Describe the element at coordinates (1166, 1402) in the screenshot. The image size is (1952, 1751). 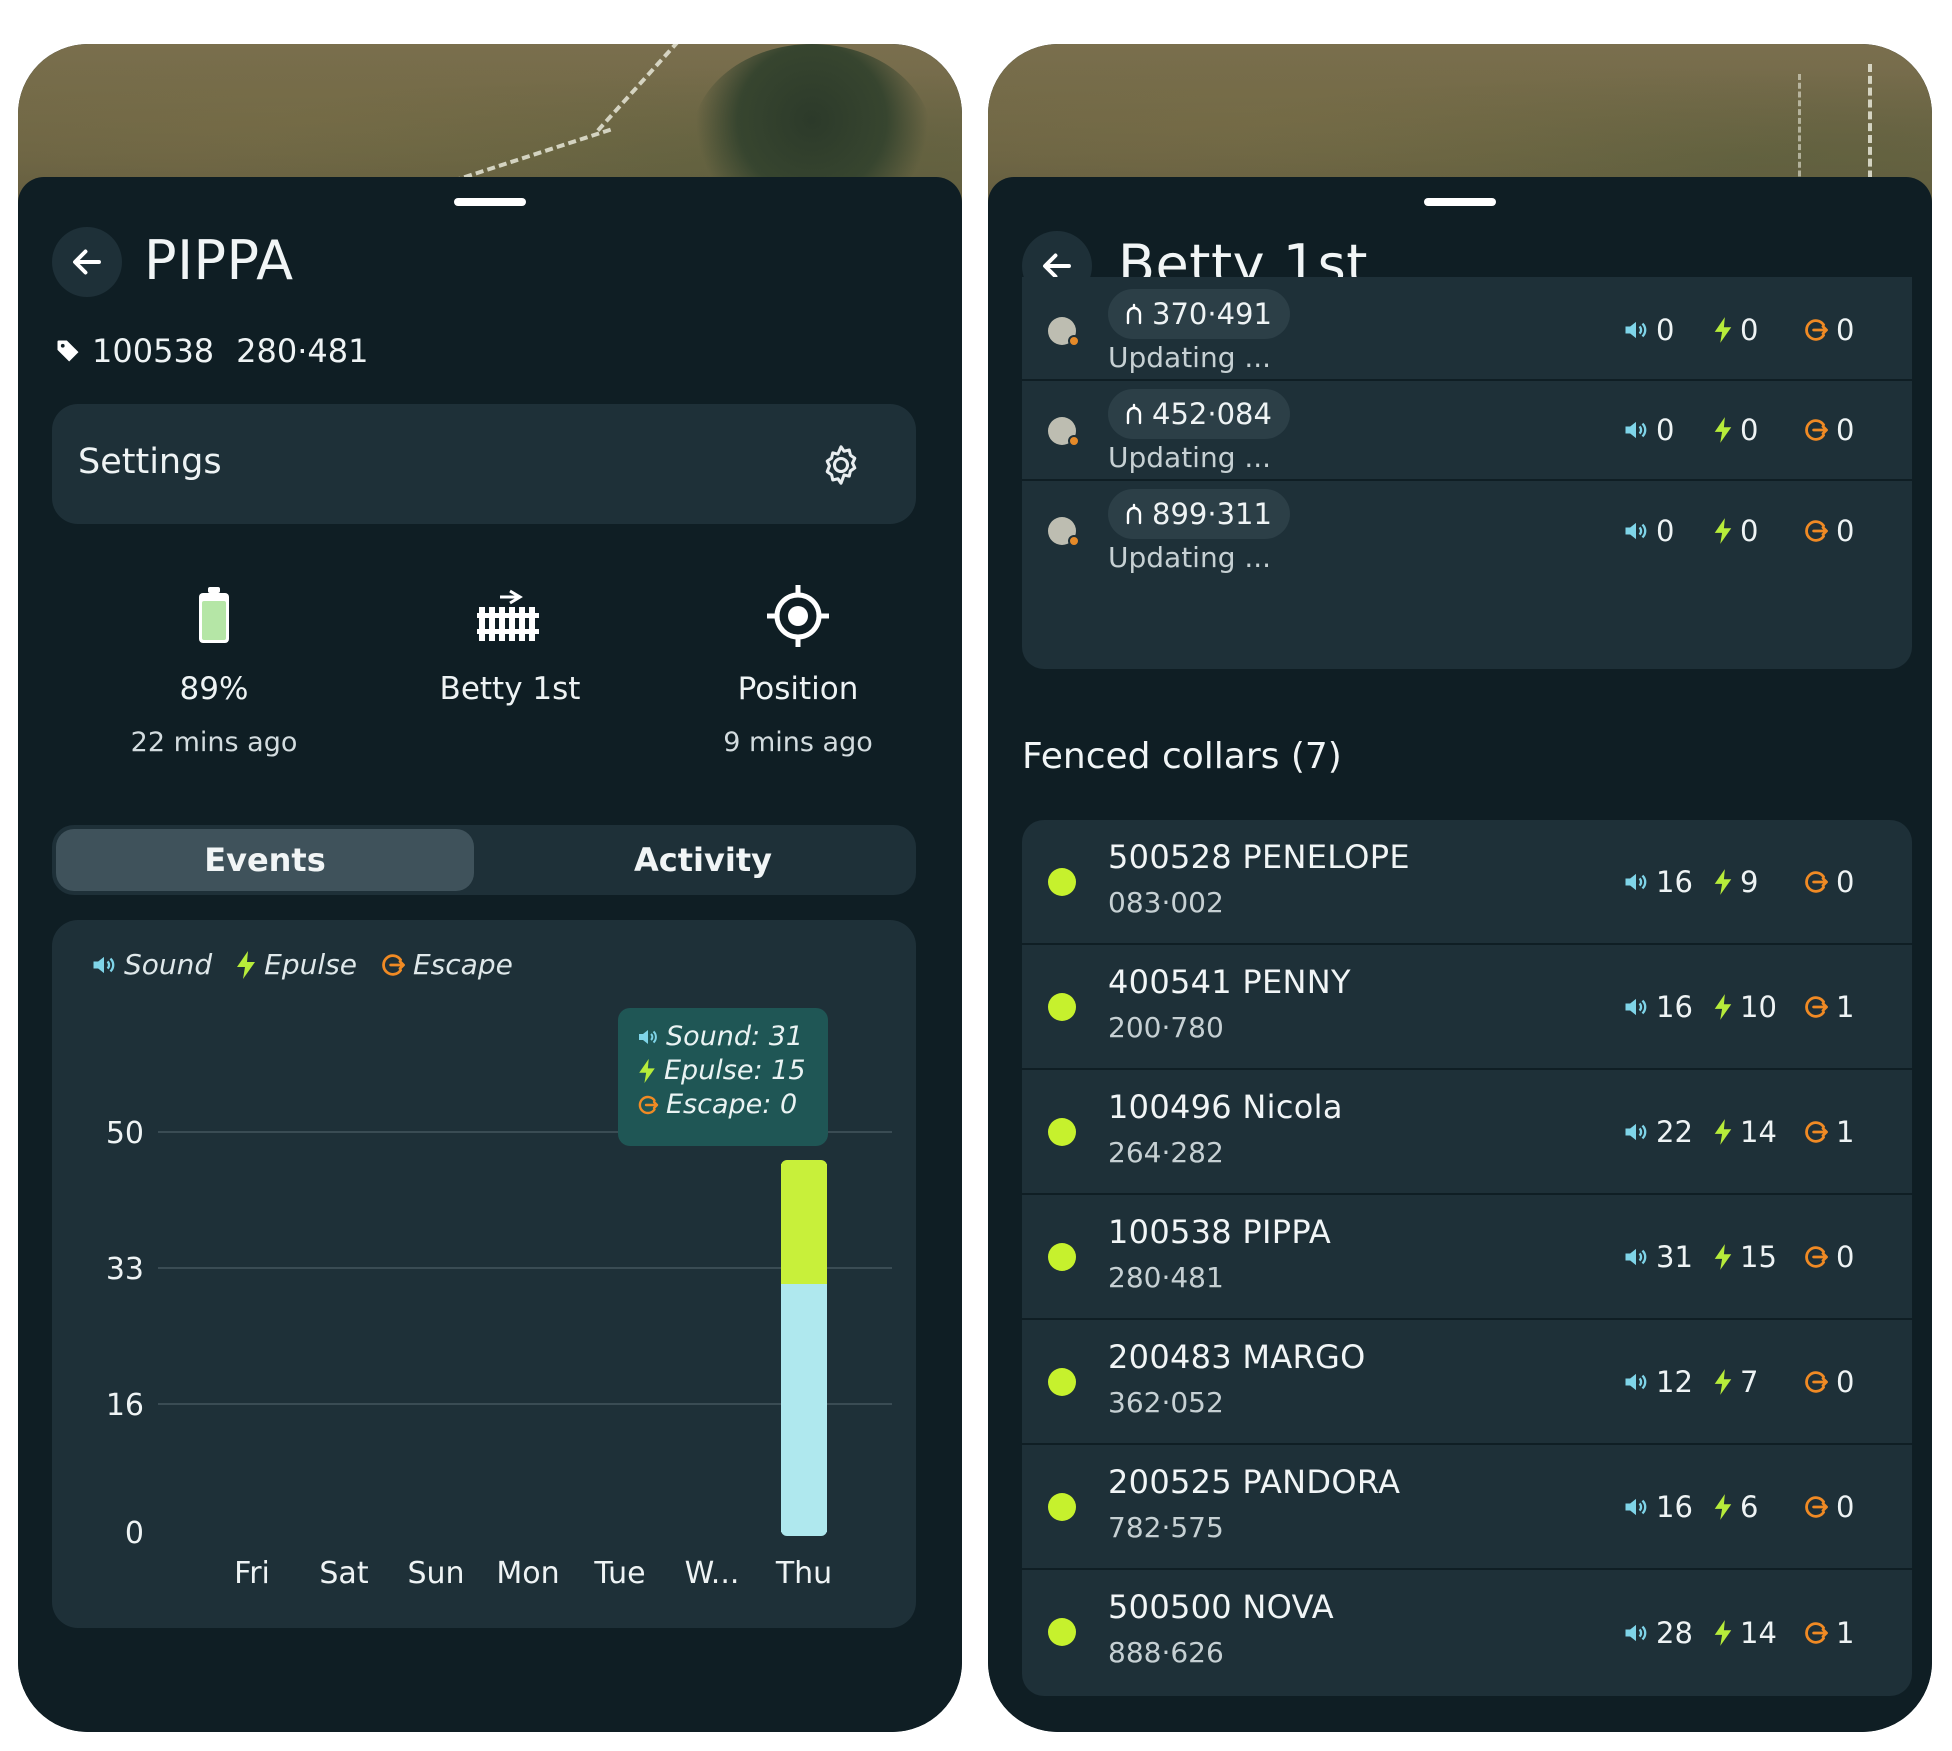
I see `collar-code: 362·052` at that location.